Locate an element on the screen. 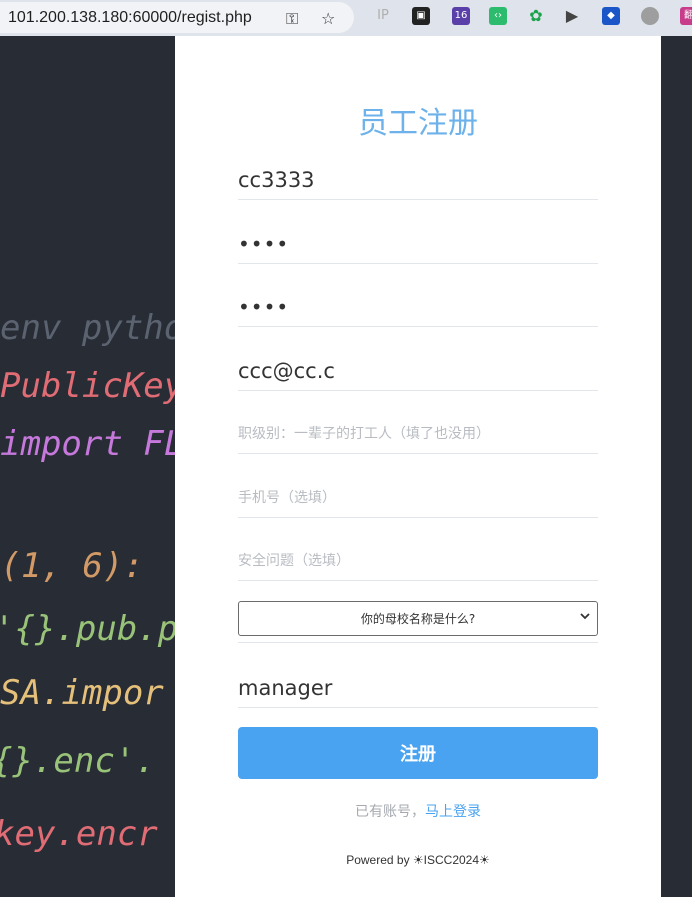 The width and height of the screenshot is (692, 897). code-extension-icon: ‹› is located at coordinates (498, 16).